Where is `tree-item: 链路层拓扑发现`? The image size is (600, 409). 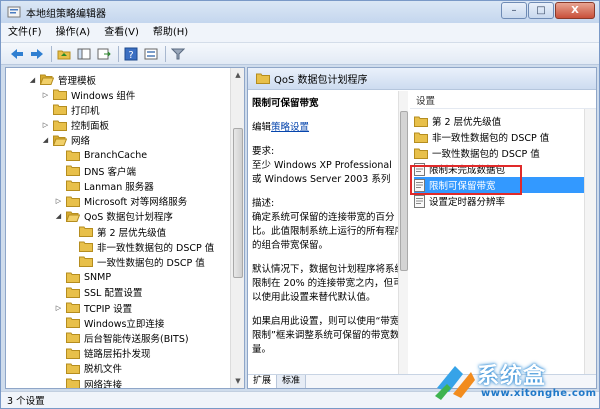
tree-item: 链路层拓扑发现 is located at coordinates (102, 353).